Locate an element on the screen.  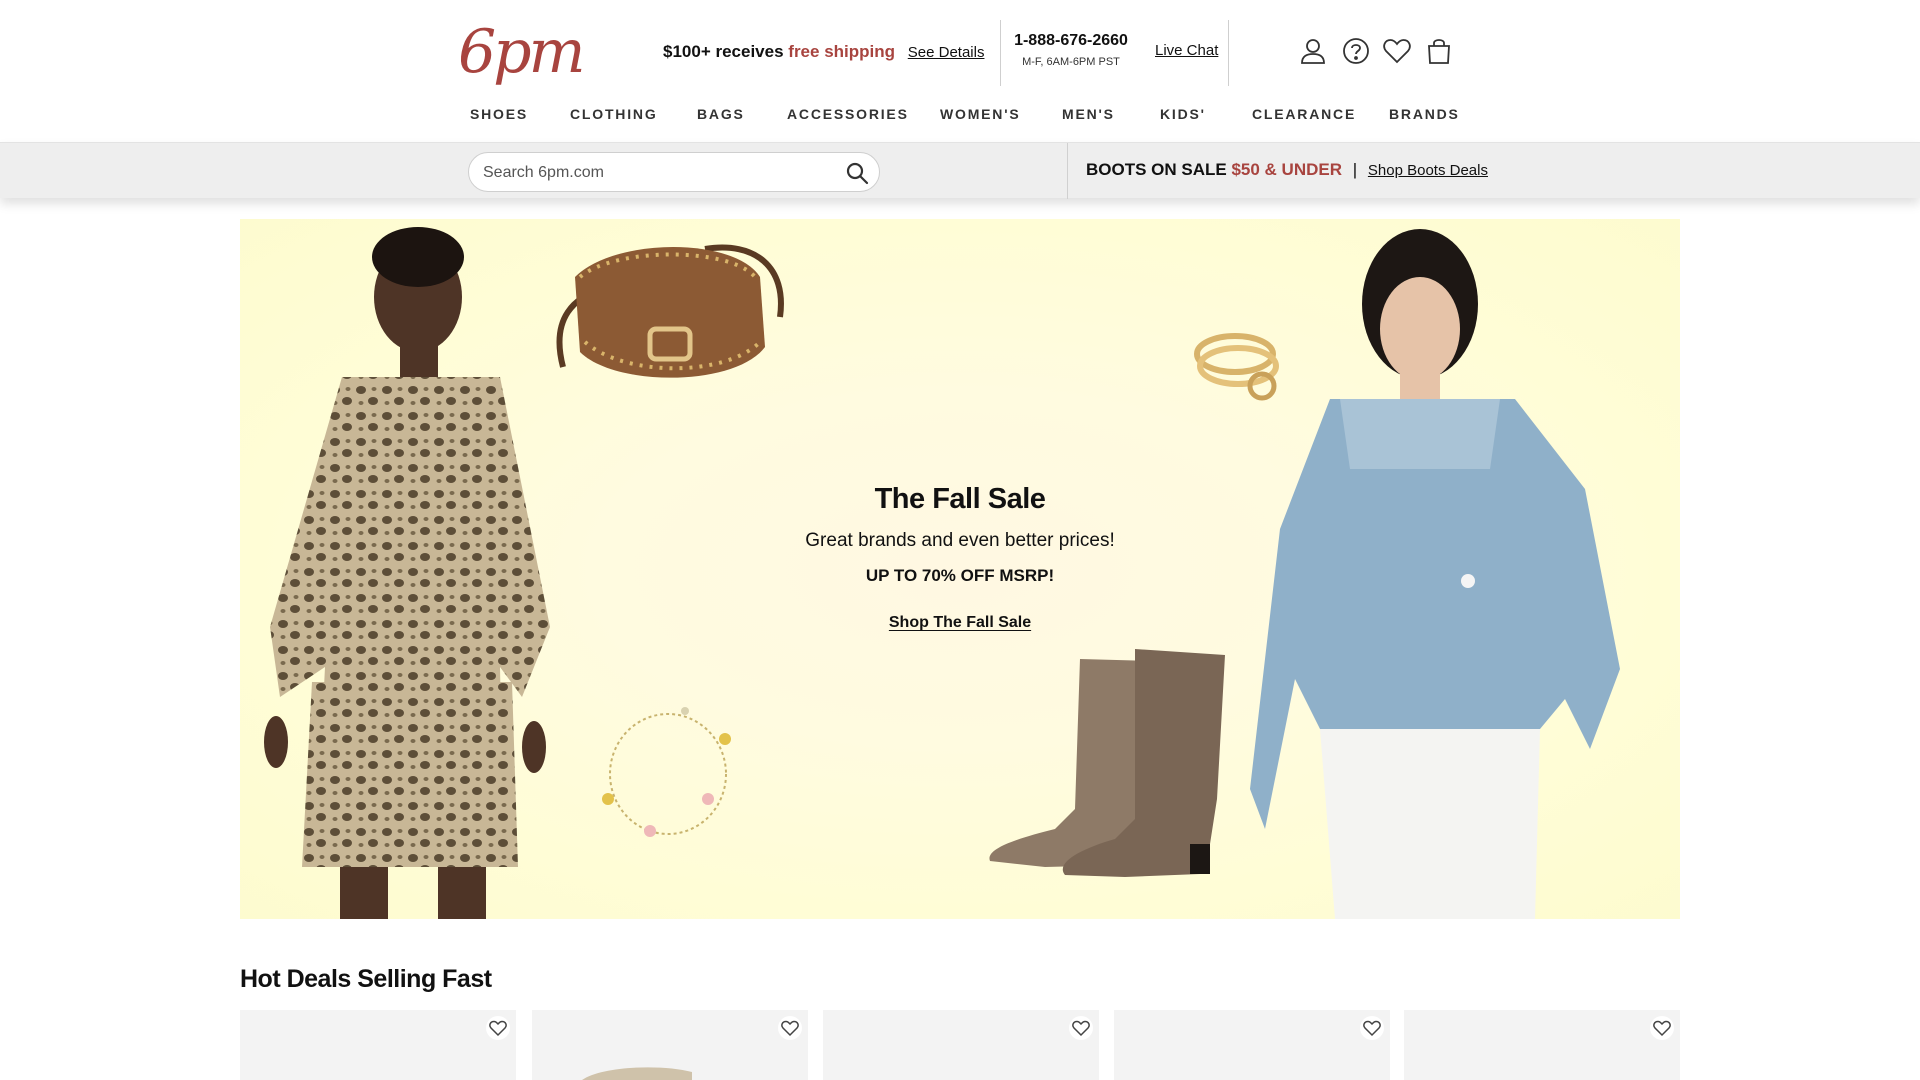
search-box is located at coordinates (674, 172).